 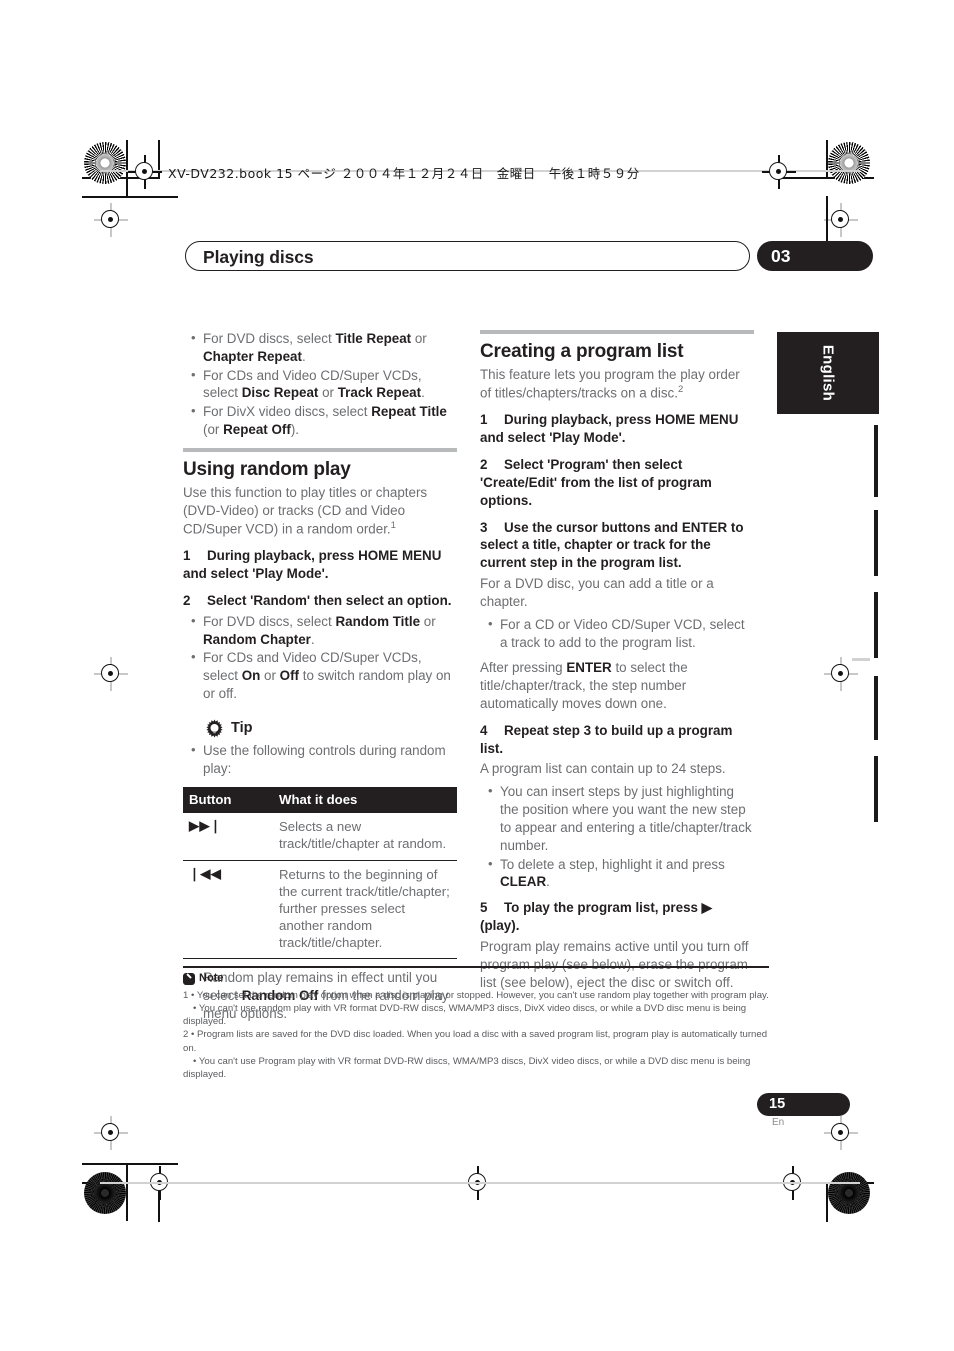 I want to click on emphasis-text: Off, so click(x=289, y=676).